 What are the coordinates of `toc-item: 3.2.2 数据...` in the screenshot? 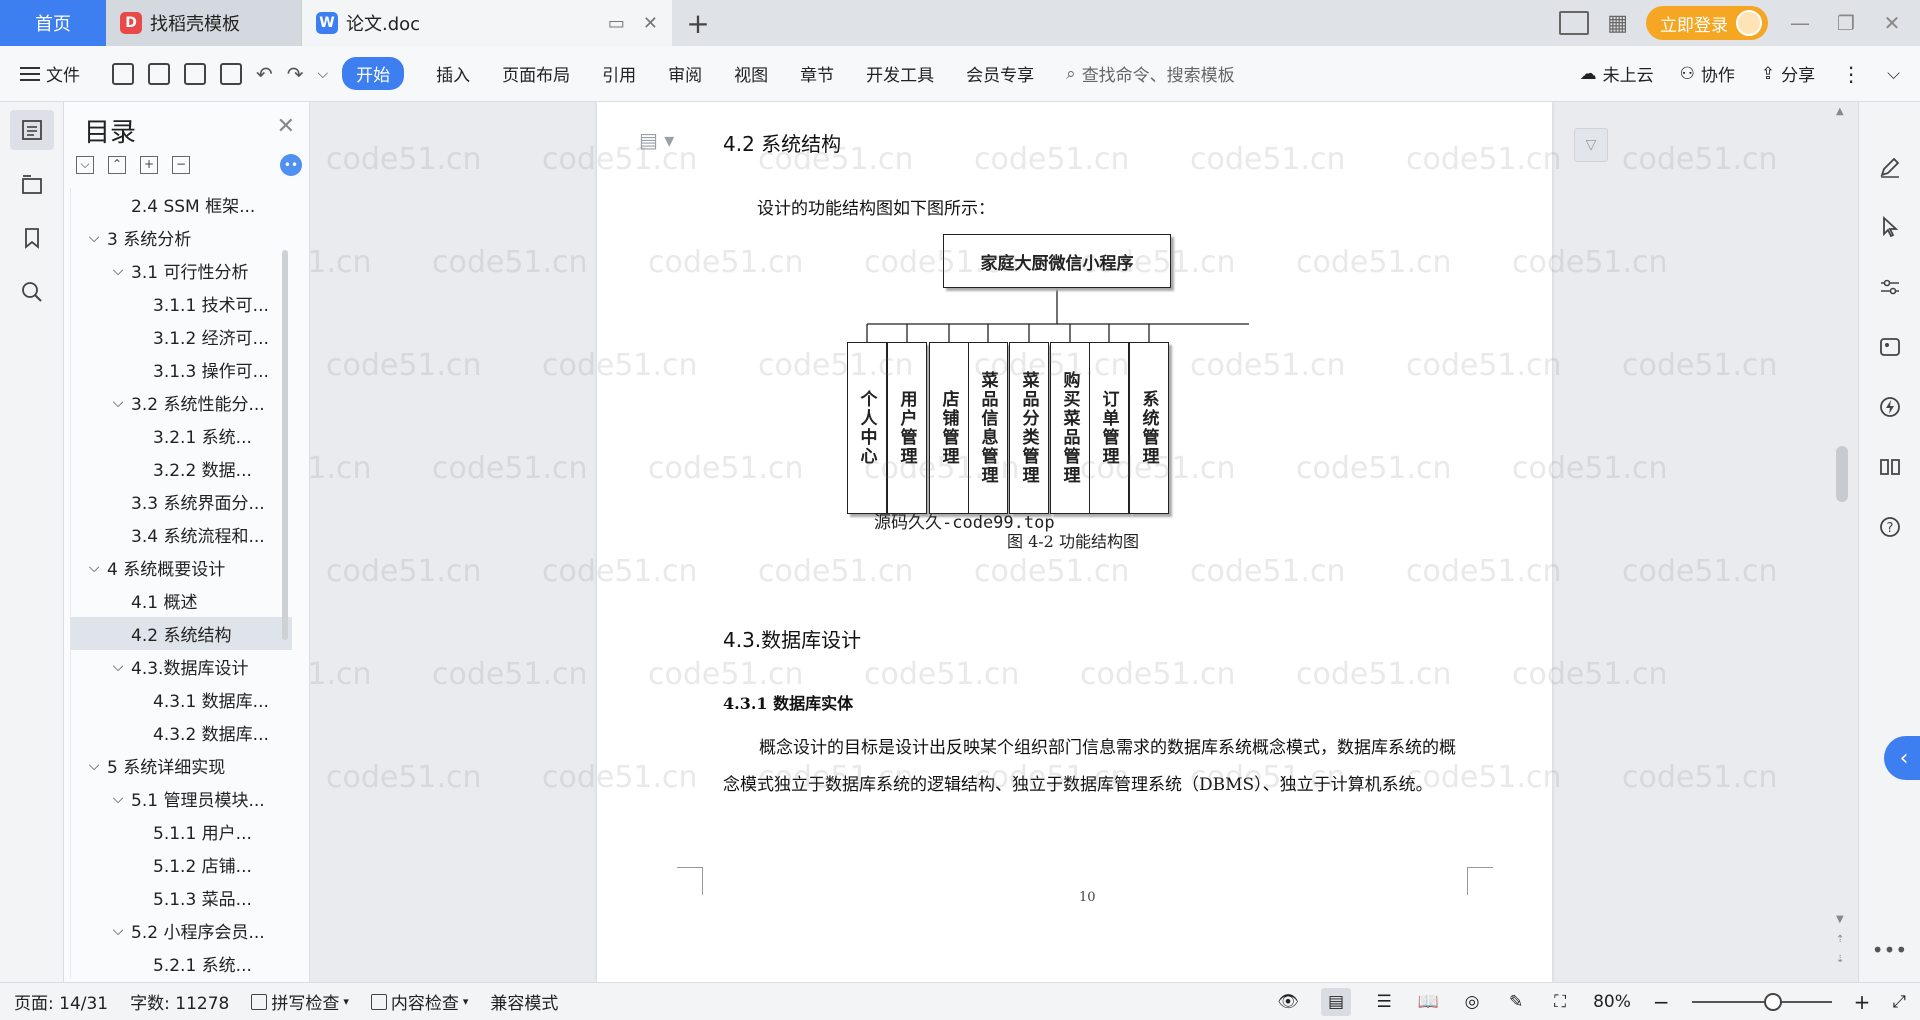 It's located at (181, 468).